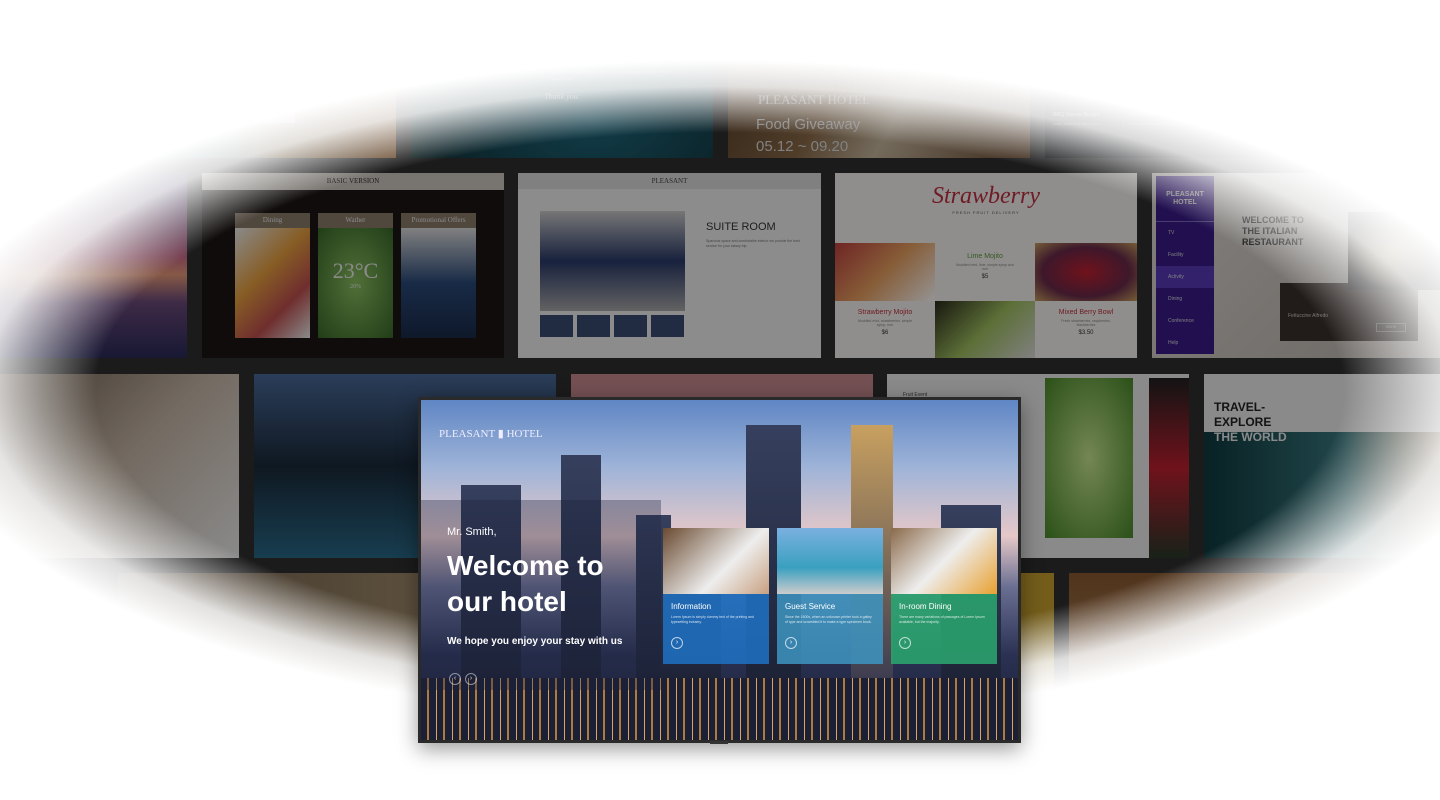 Image resolution: width=1440 pixels, height=800 pixels. Describe the element at coordinates (1391, 327) in the screenshot. I see `more-button: MORE` at that location.